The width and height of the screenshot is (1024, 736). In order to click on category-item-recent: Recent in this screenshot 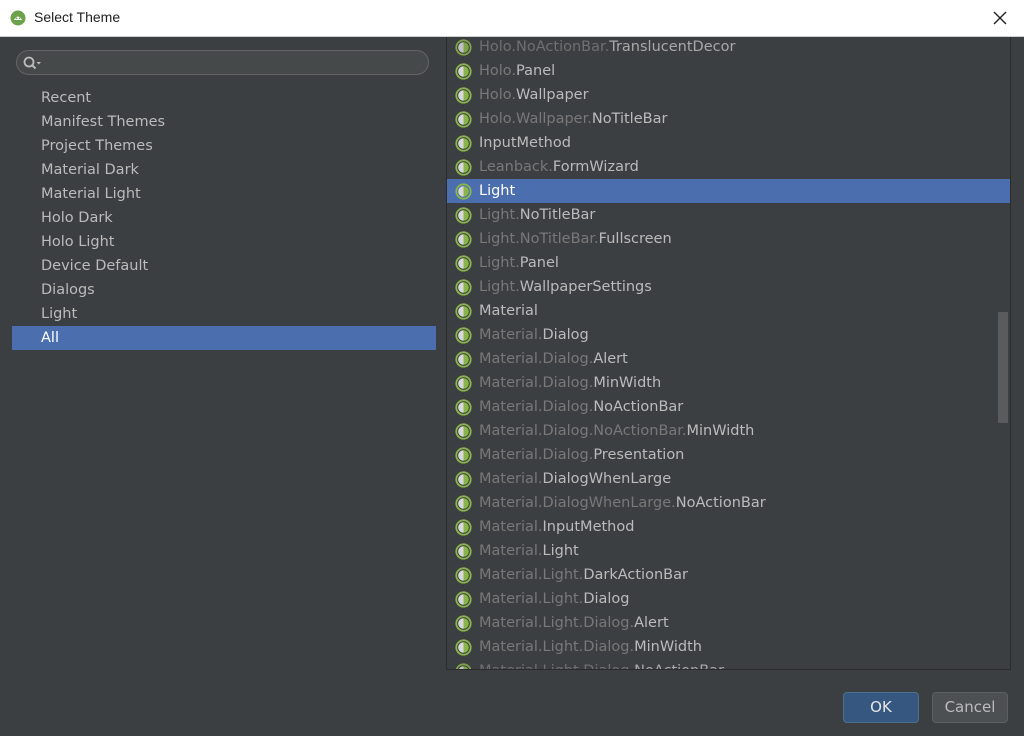, I will do `click(224, 98)`.